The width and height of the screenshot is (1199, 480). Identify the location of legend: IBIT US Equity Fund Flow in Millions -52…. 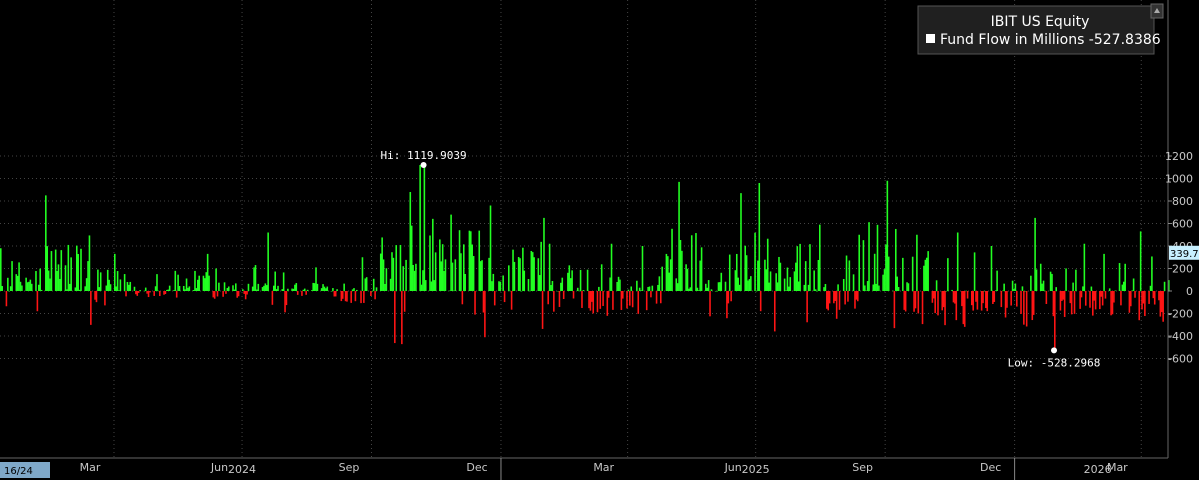
(1039, 30).